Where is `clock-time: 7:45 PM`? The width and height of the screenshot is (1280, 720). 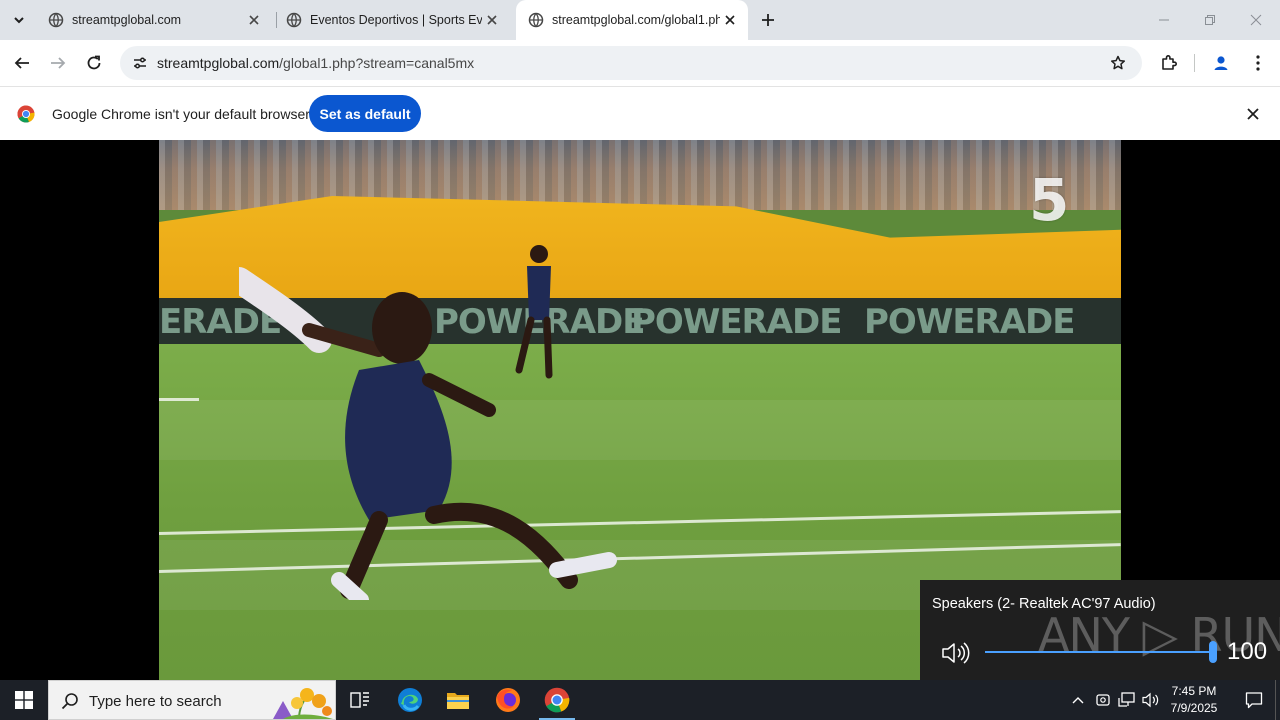 clock-time: 7:45 PM is located at coordinates (1194, 691).